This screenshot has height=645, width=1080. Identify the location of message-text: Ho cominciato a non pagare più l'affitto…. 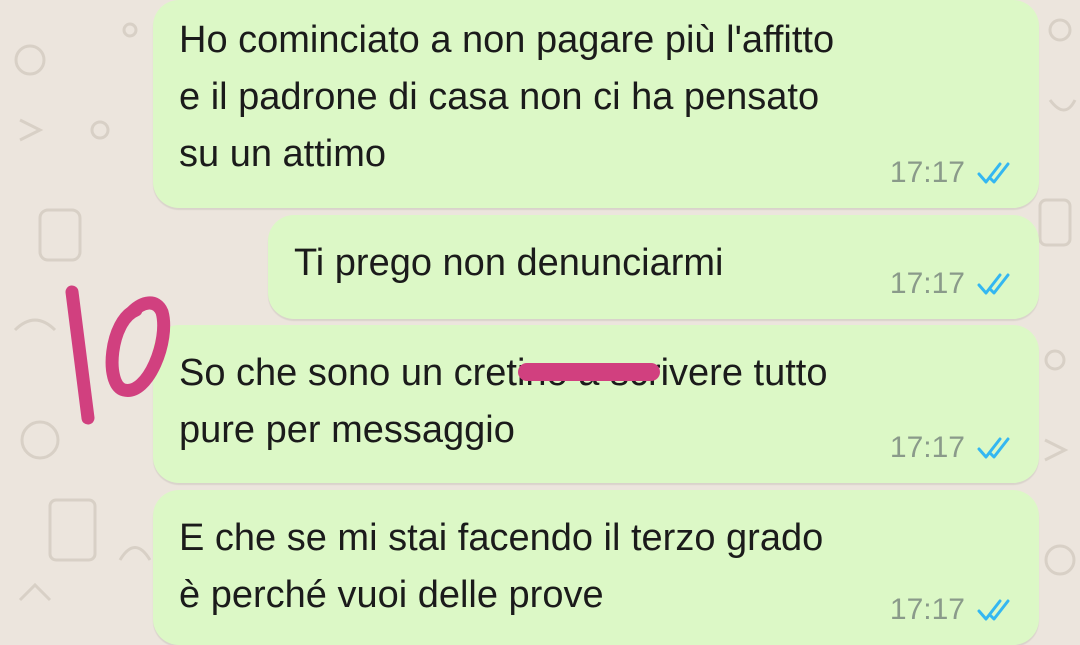
(507, 97).